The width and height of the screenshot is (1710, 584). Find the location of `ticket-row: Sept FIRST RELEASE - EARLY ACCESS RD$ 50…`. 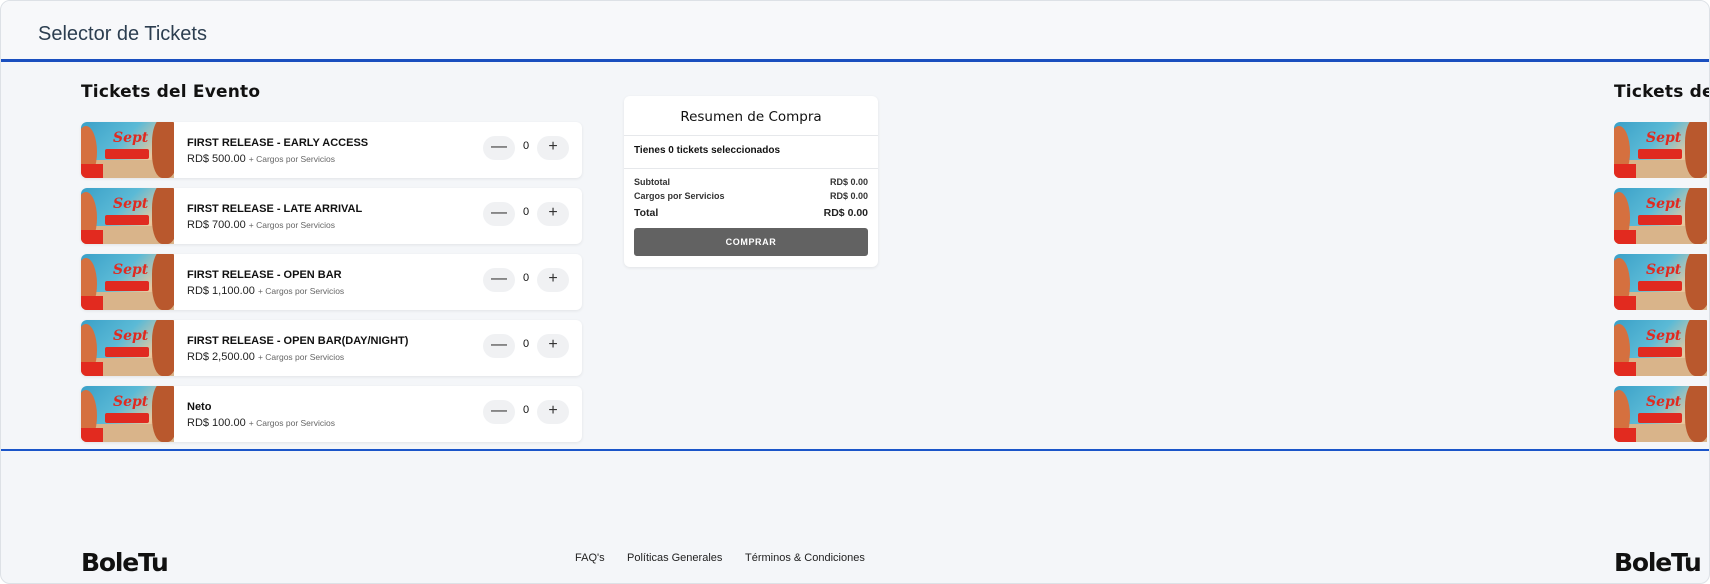

ticket-row: Sept FIRST RELEASE - EARLY ACCESS RD$ 50… is located at coordinates (331, 150).